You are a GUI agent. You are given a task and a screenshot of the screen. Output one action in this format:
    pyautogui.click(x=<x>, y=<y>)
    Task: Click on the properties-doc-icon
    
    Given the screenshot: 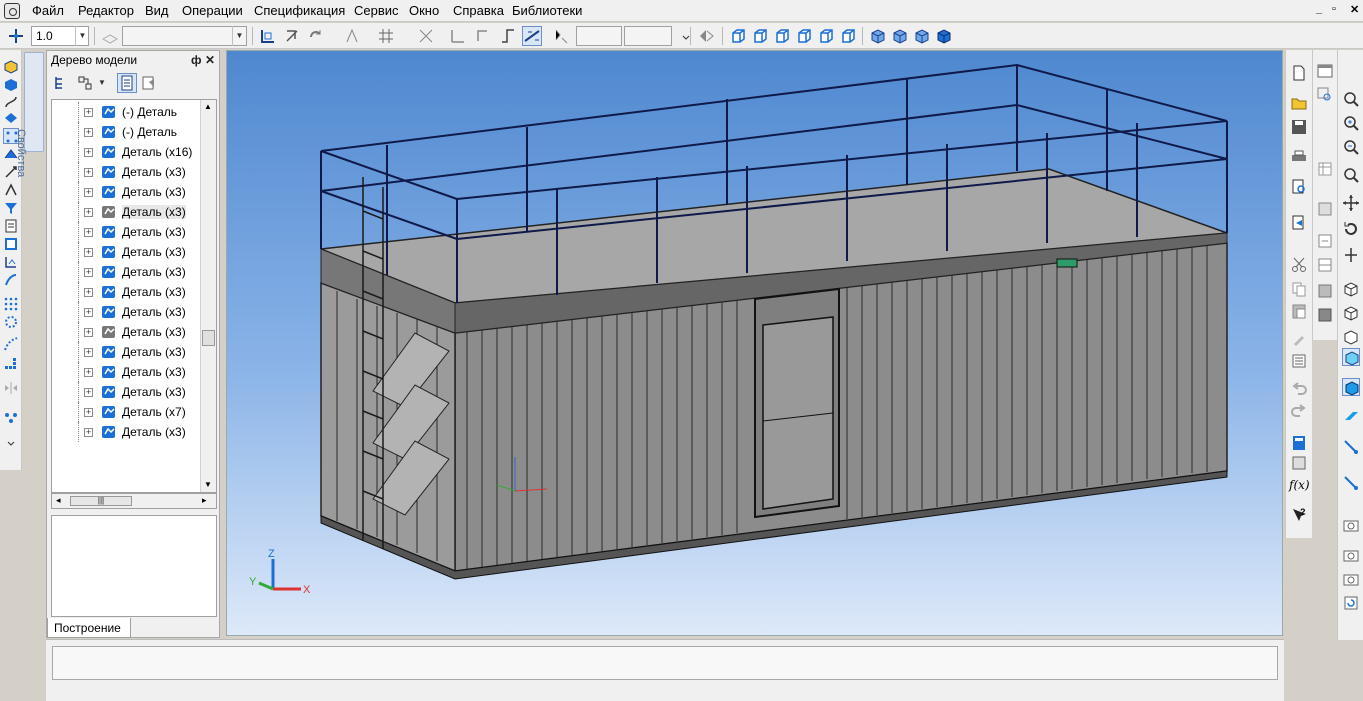 What is the action you would take?
    pyautogui.click(x=1299, y=223)
    